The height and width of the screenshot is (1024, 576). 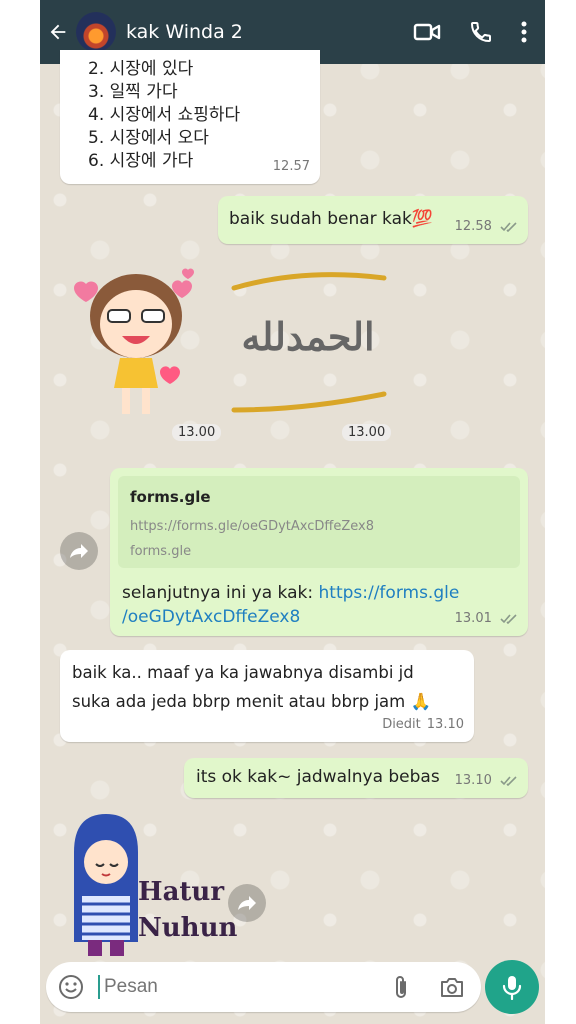 I want to click on message-text: its ok kak~ jadwalnya bebas, so click(x=318, y=777).